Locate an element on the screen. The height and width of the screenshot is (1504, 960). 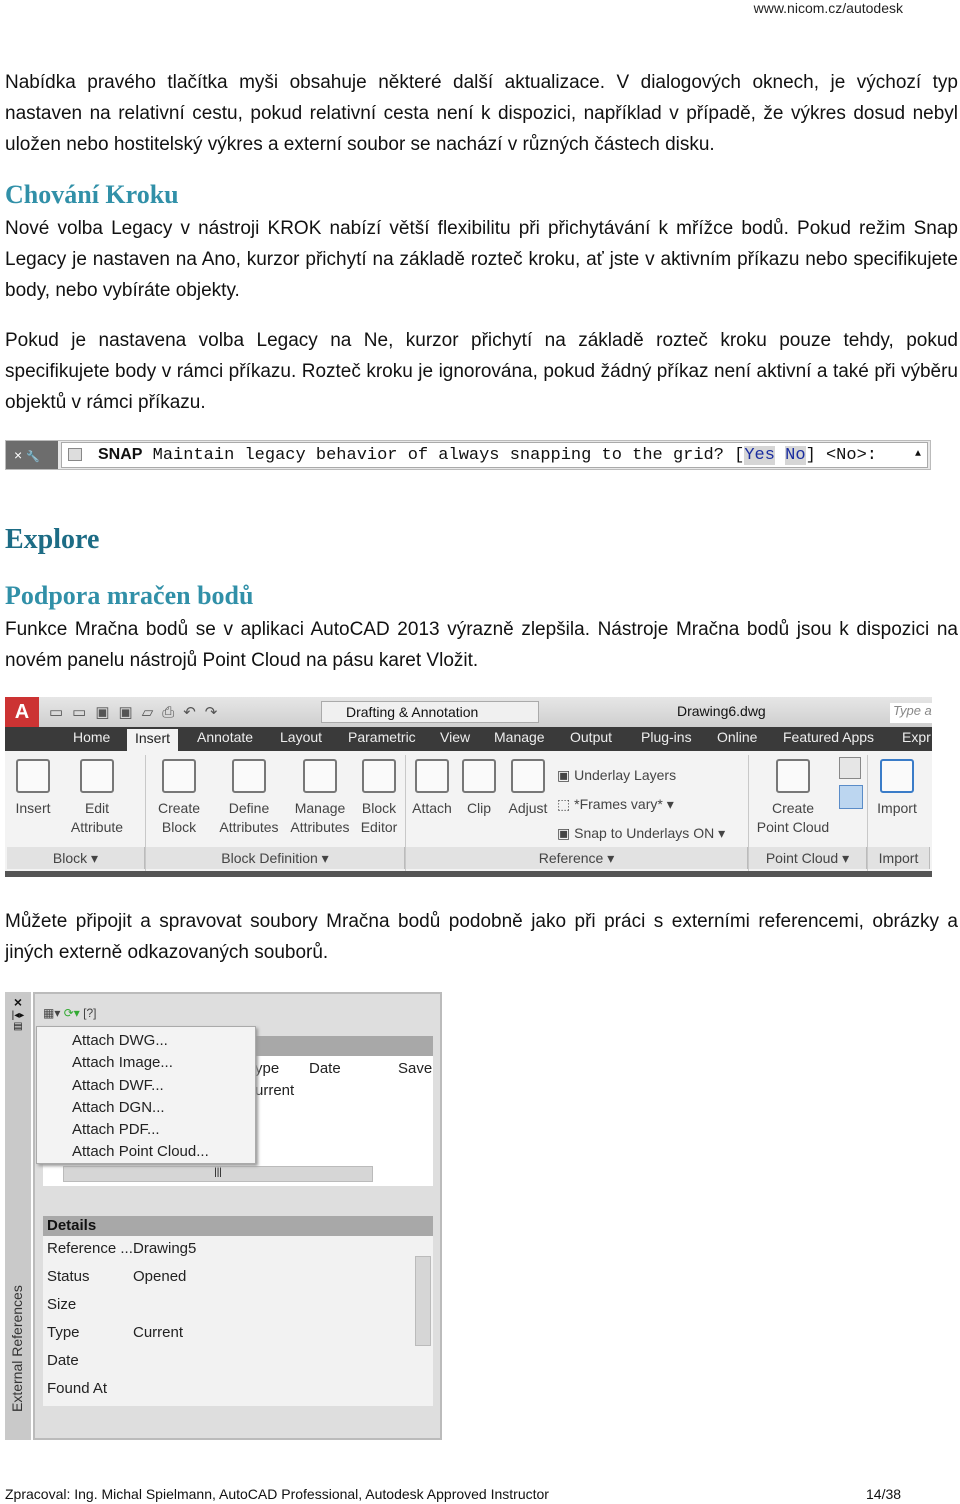
palette-title: External References is located at coordinates (17, 1348).